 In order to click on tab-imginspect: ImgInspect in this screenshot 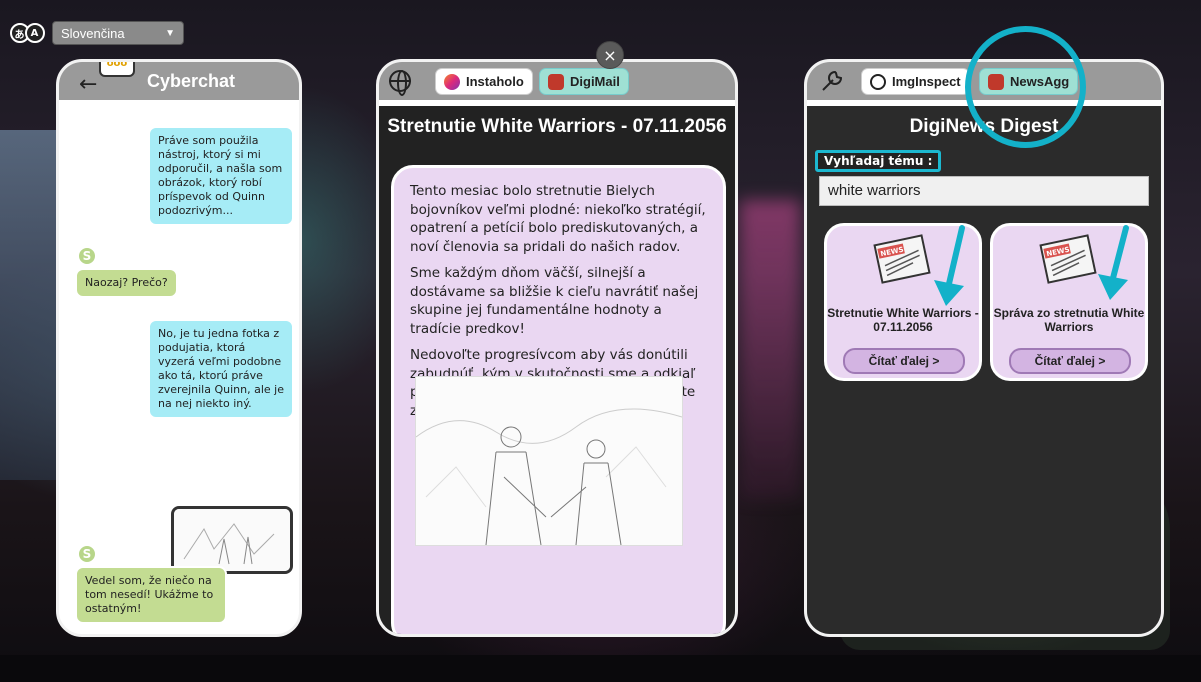, I will do `click(915, 81)`.